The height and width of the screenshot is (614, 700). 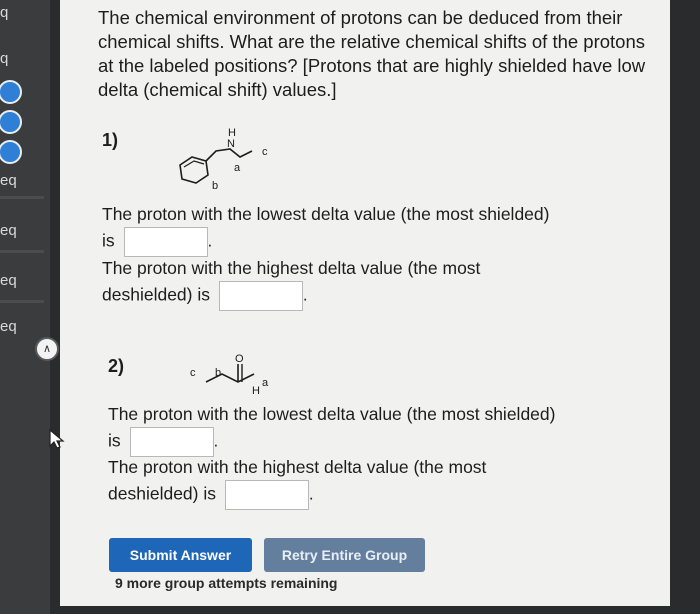 What do you see at coordinates (116, 366) in the screenshot?
I see `part-number: 2)` at bounding box center [116, 366].